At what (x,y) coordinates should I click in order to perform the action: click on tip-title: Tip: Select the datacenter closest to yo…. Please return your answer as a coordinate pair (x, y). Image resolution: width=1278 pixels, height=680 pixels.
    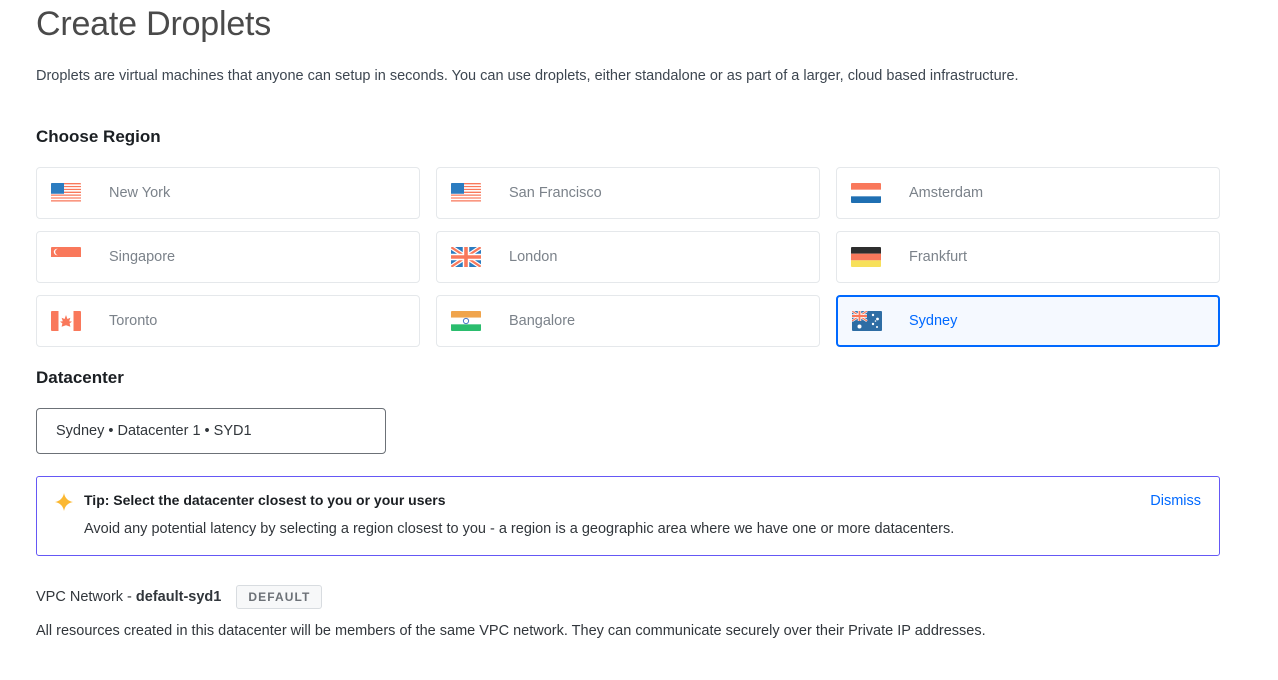
    Looking at the image, I should click on (265, 500).